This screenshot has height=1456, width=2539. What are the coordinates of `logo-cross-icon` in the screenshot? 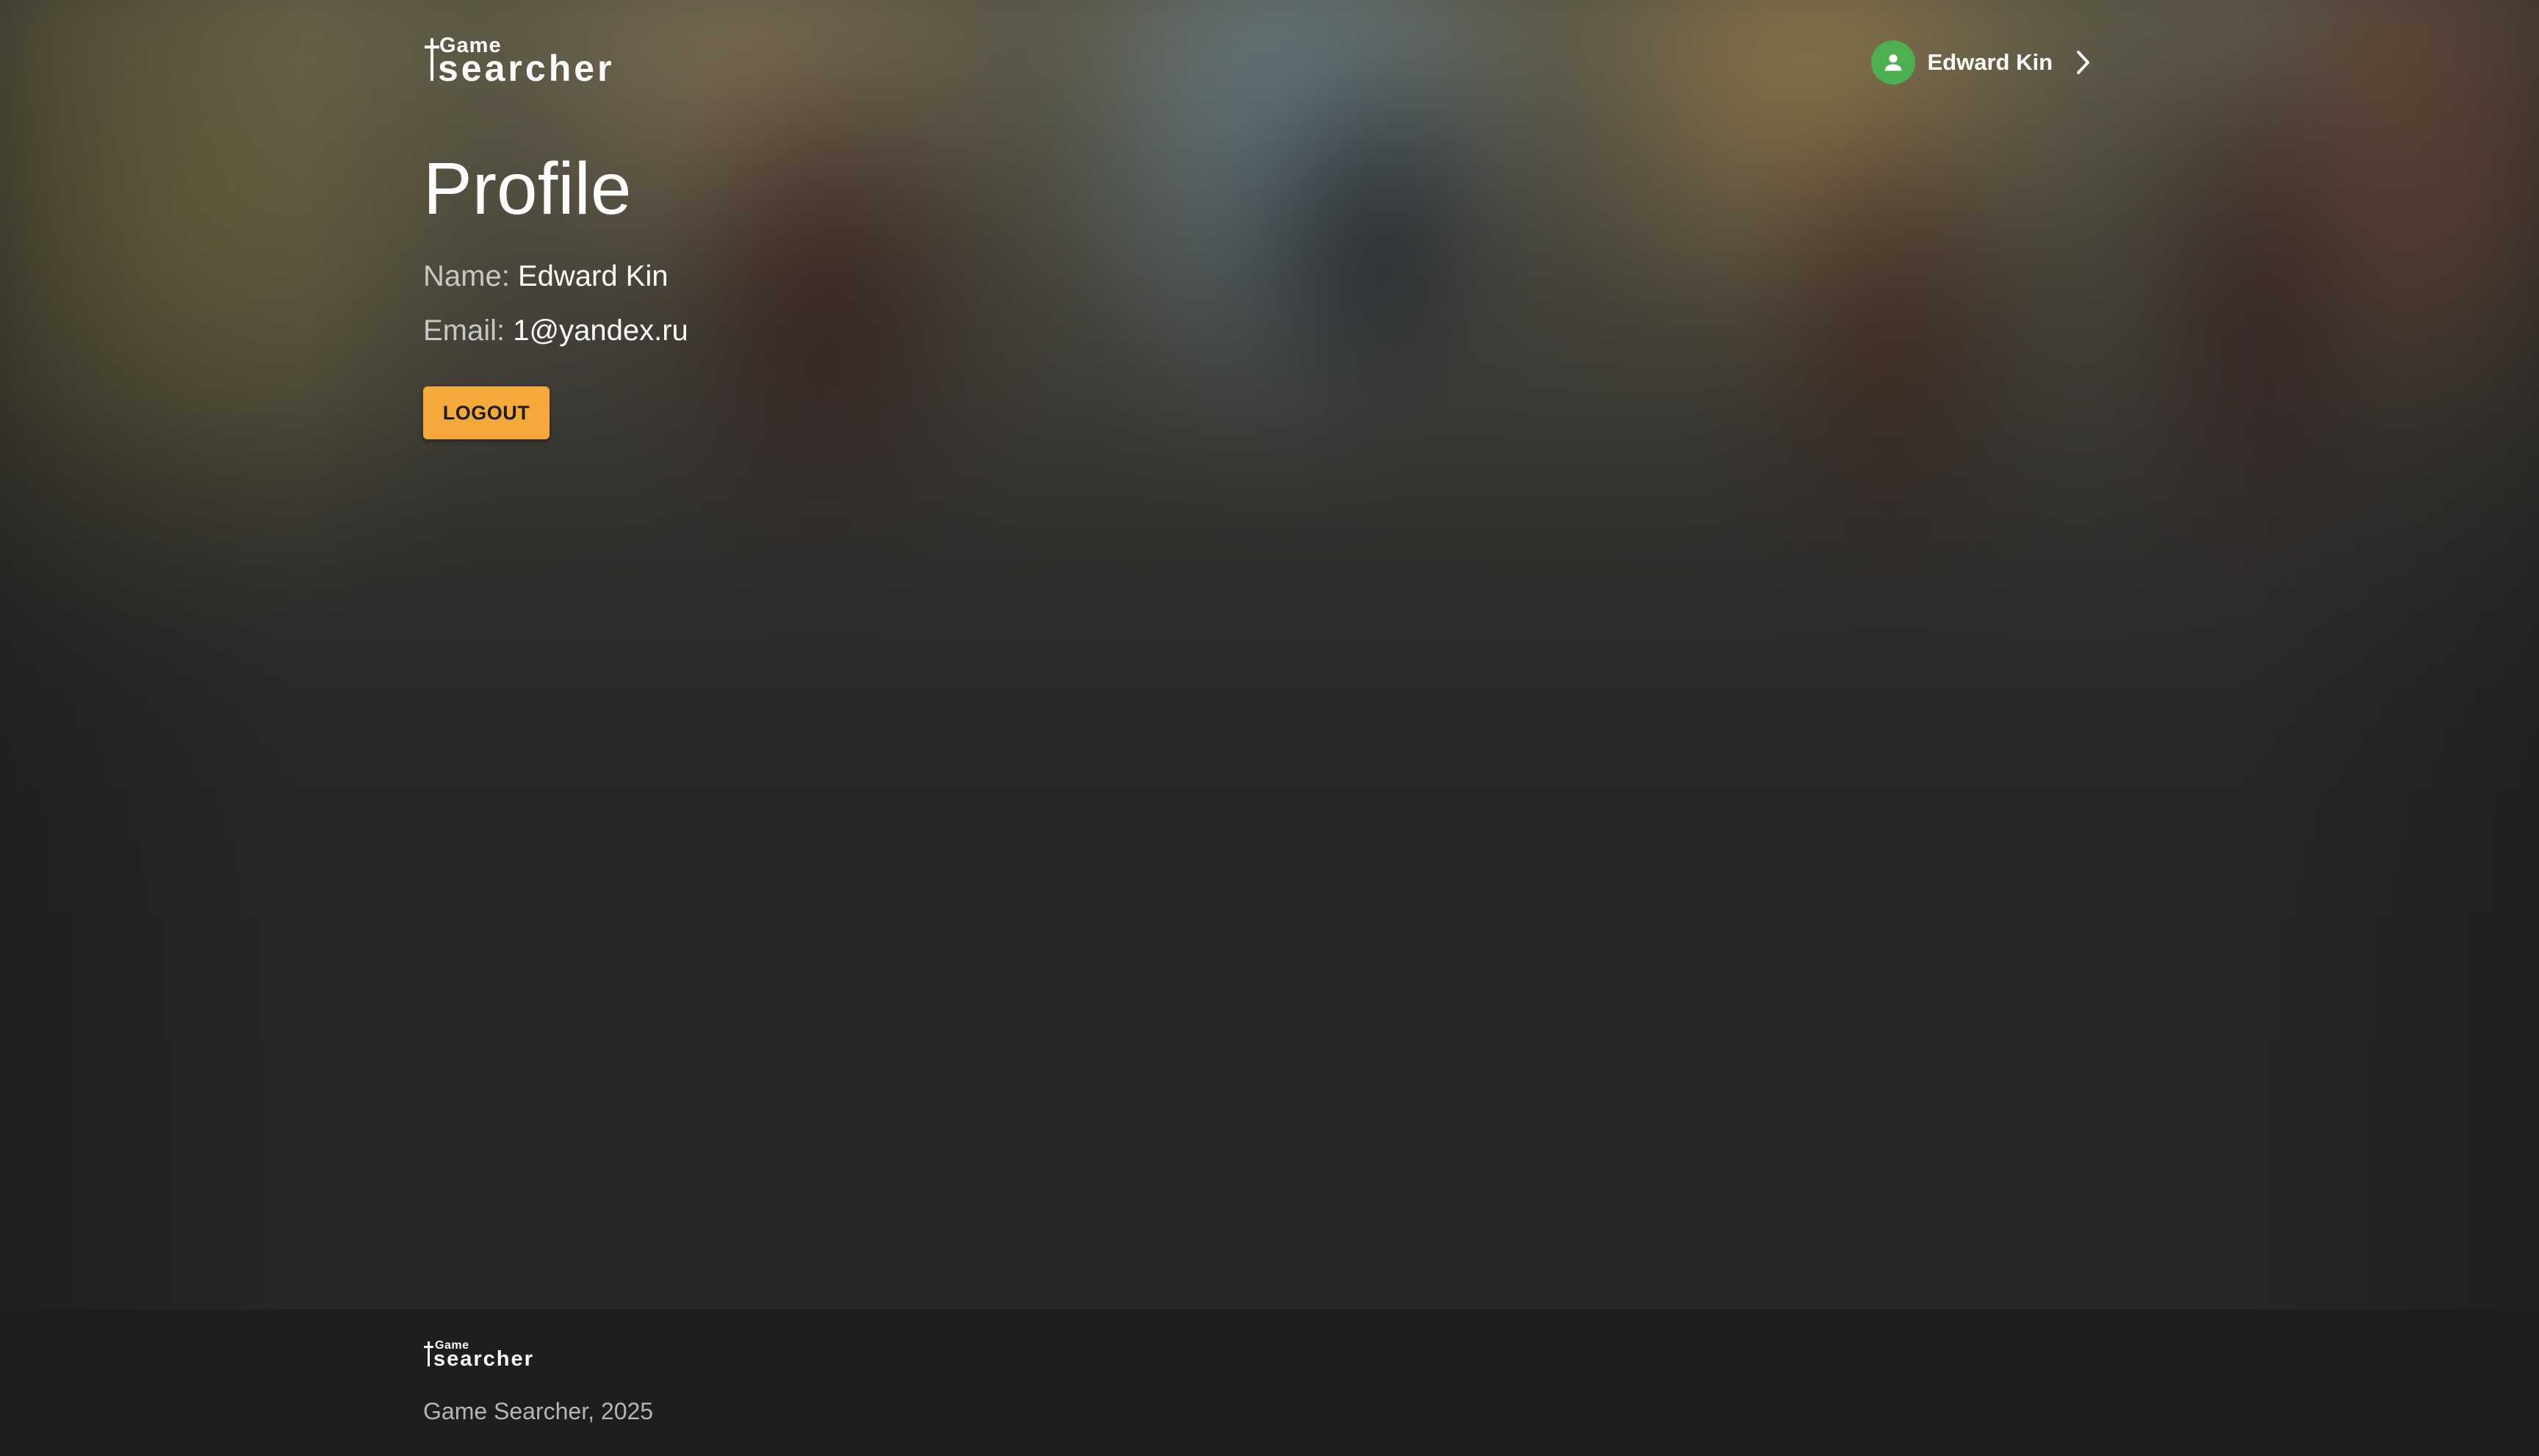 It's located at (432, 59).